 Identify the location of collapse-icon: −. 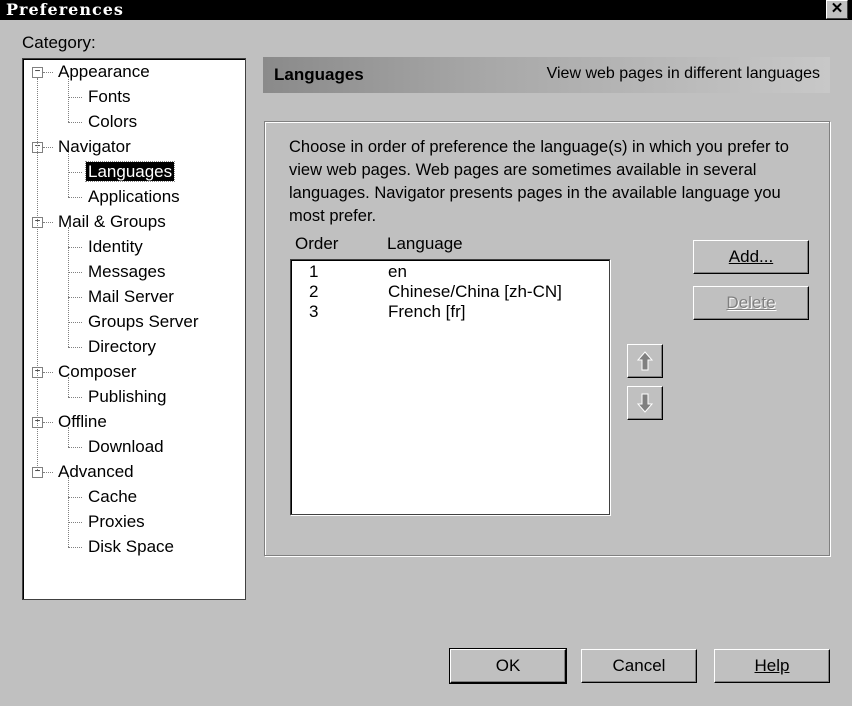
(37, 72).